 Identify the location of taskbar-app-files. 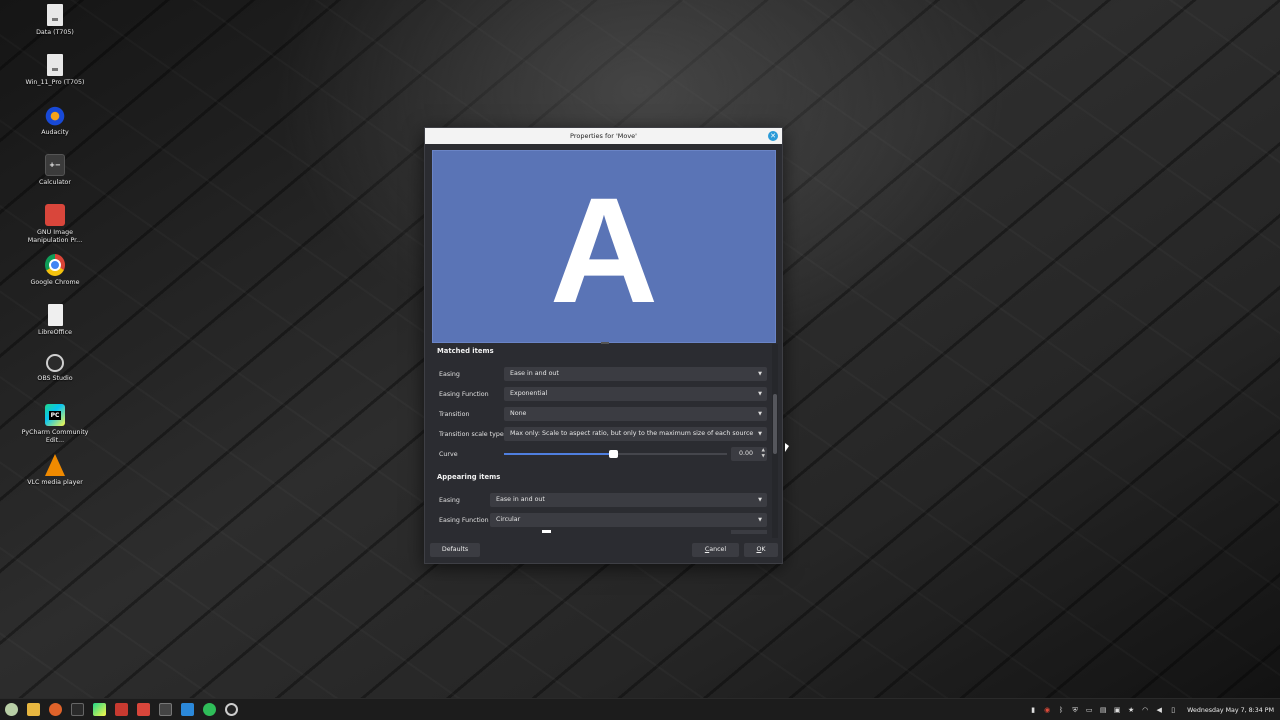
(33, 709).